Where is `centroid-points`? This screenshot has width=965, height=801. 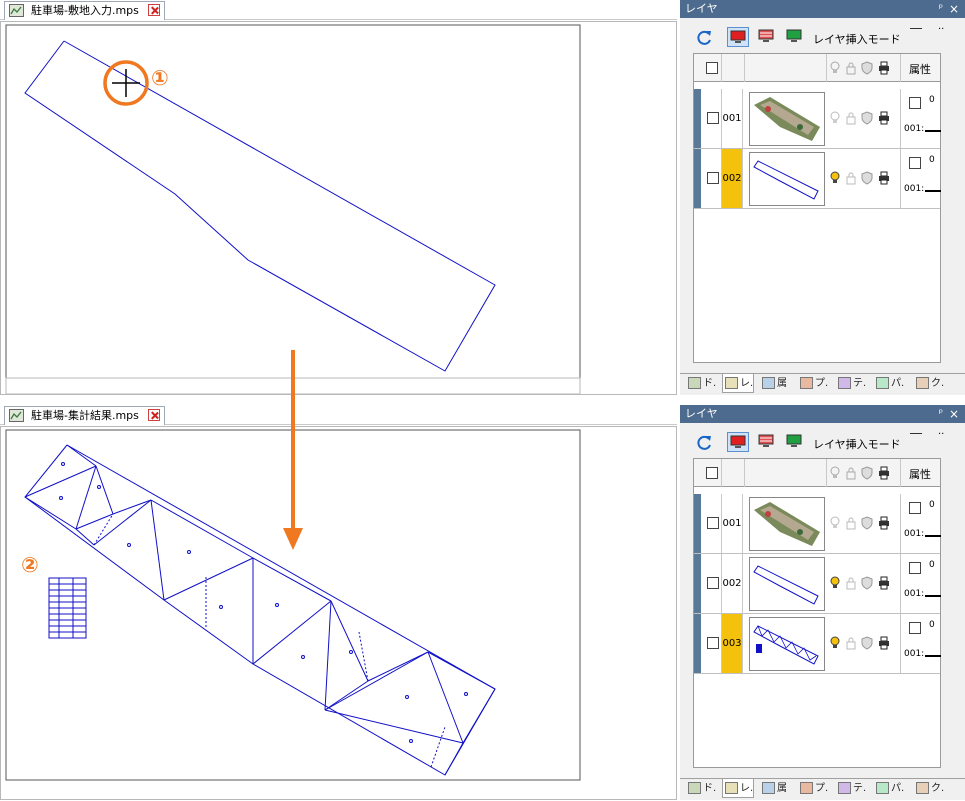
centroid-points is located at coordinates (263, 602).